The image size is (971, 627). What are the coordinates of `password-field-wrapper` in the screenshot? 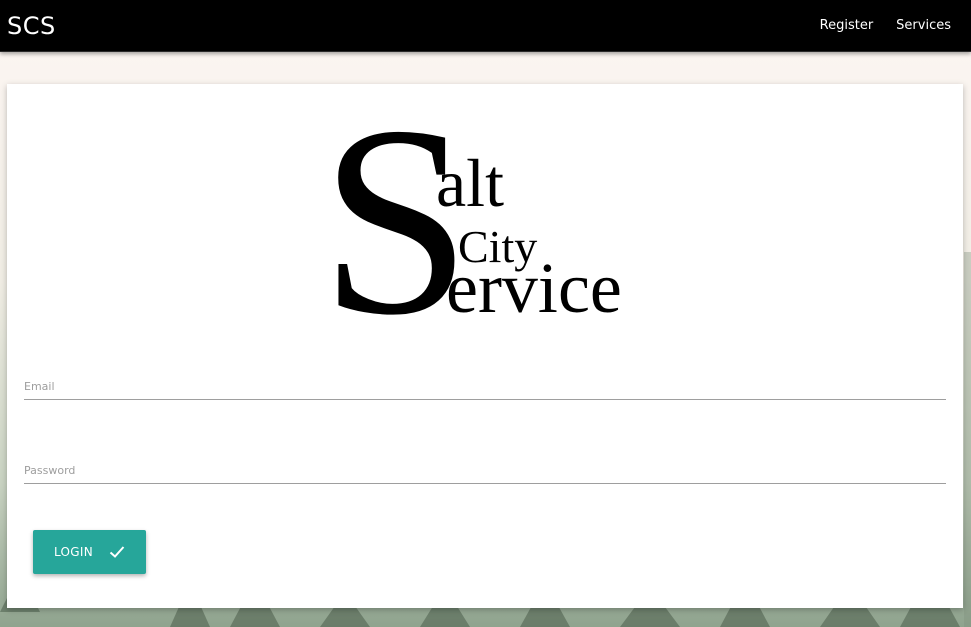 It's located at (485, 466).